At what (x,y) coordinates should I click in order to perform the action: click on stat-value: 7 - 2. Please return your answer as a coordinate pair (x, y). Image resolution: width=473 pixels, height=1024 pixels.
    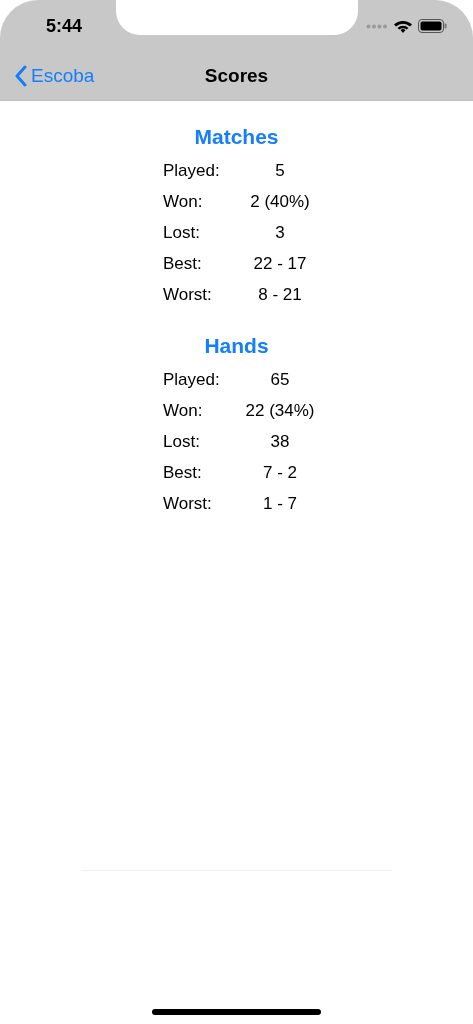
    Looking at the image, I should click on (280, 472).